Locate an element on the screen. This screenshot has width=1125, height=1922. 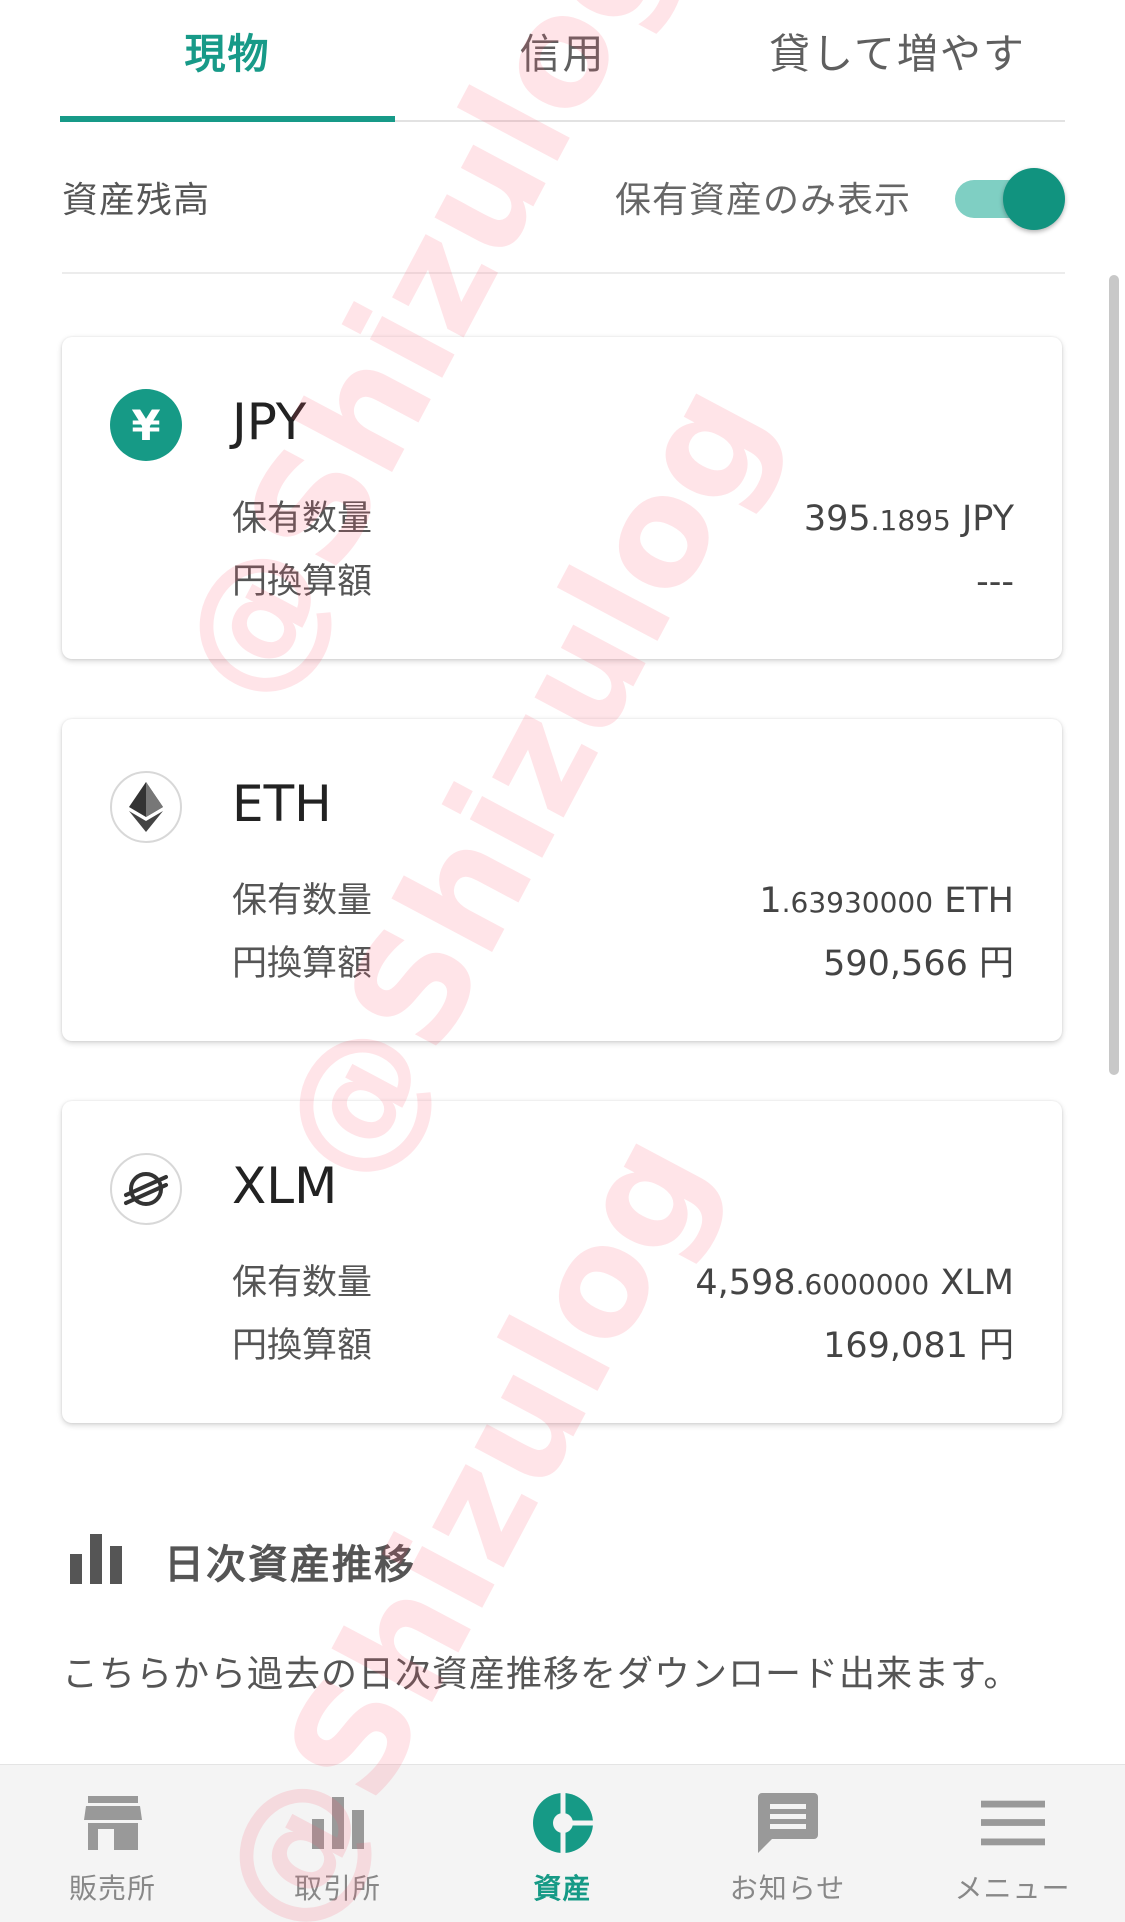
bottom-navigation: 販売所 取引所 資産 お知らせ メニュー is located at coordinates (562, 1843).